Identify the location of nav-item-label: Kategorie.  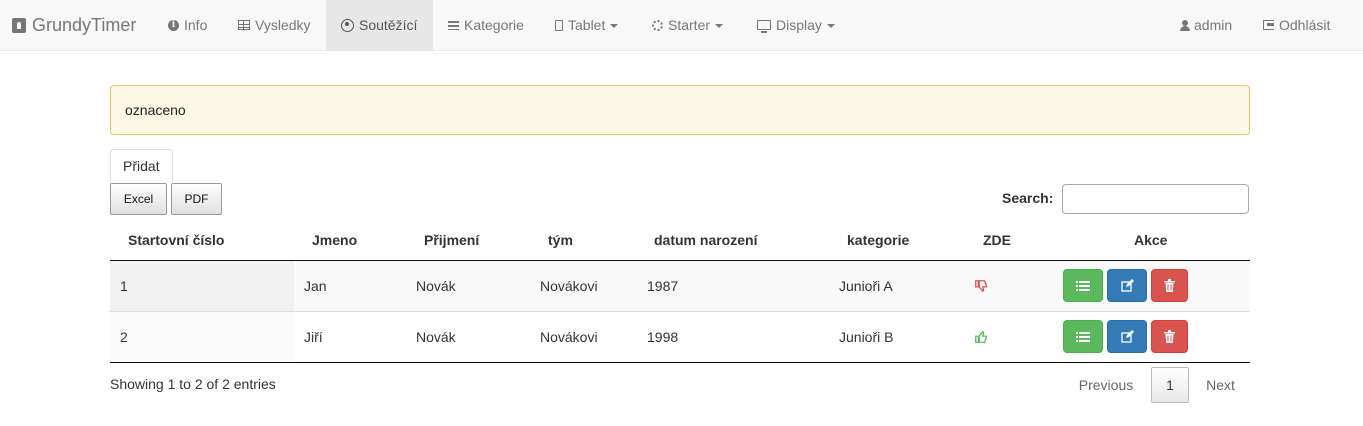
(494, 25).